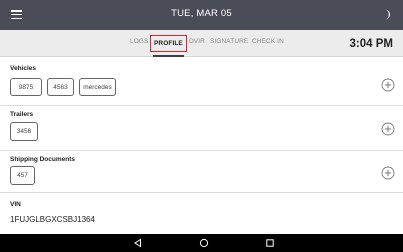 The height and width of the screenshot is (252, 403). I want to click on vehicle-chip: mercedes, so click(97, 87).